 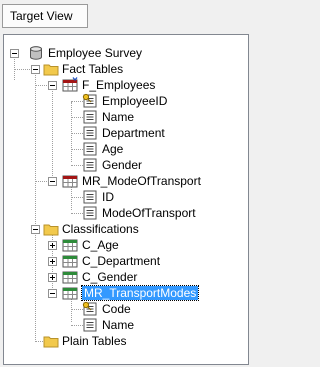 I want to click on tree-node-c-age: C_Age, so click(x=124, y=245).